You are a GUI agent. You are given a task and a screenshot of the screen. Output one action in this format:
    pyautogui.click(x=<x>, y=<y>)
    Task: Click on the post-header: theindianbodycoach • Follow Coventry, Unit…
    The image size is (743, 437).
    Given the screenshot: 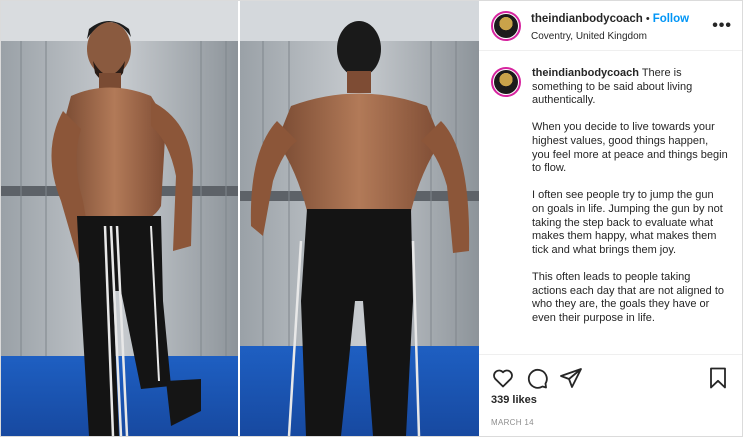 What is the action you would take?
    pyautogui.click(x=610, y=26)
    